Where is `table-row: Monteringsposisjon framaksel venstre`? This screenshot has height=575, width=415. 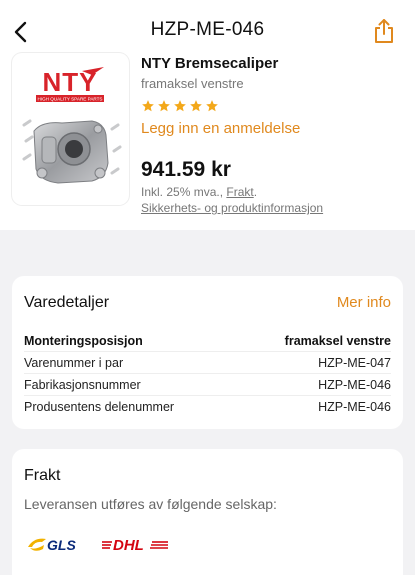 table-row: Monteringsposisjon framaksel venstre is located at coordinates (207, 341).